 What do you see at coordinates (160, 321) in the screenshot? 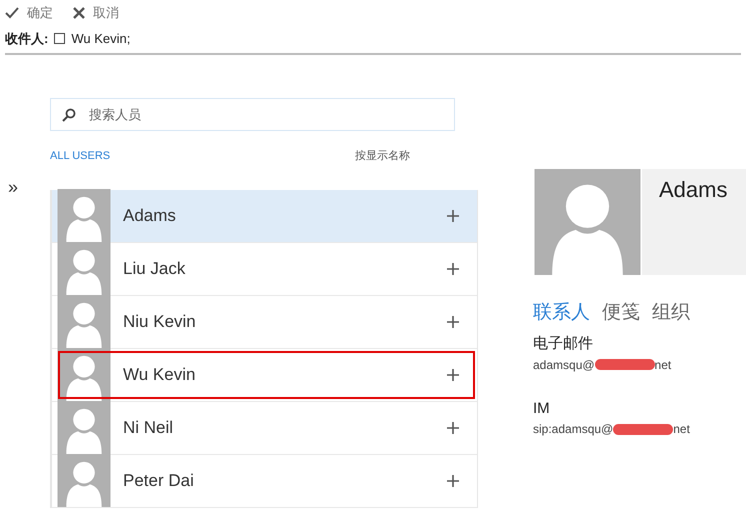
I see `person-name: Niu Kevin` at bounding box center [160, 321].